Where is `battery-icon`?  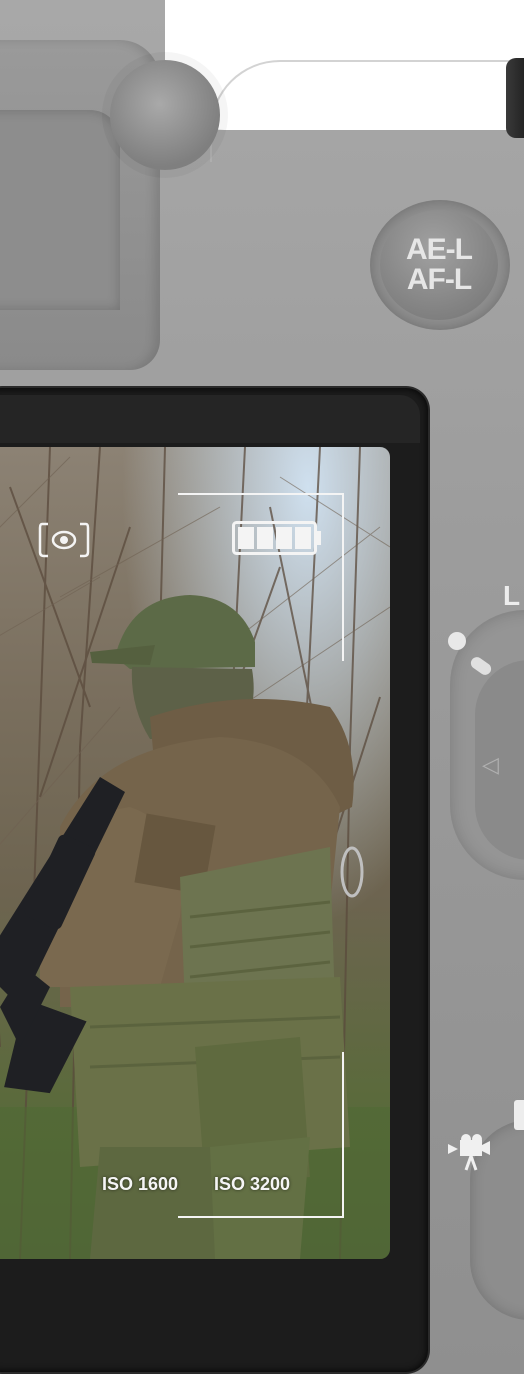
battery-icon is located at coordinates (276, 538).